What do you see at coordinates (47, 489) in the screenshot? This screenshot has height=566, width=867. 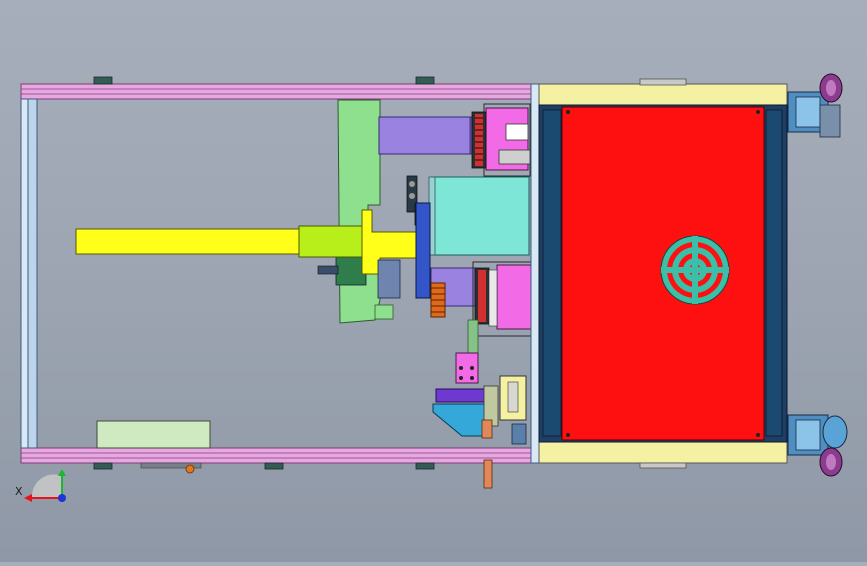 I see `coordinate-triad: X` at bounding box center [47, 489].